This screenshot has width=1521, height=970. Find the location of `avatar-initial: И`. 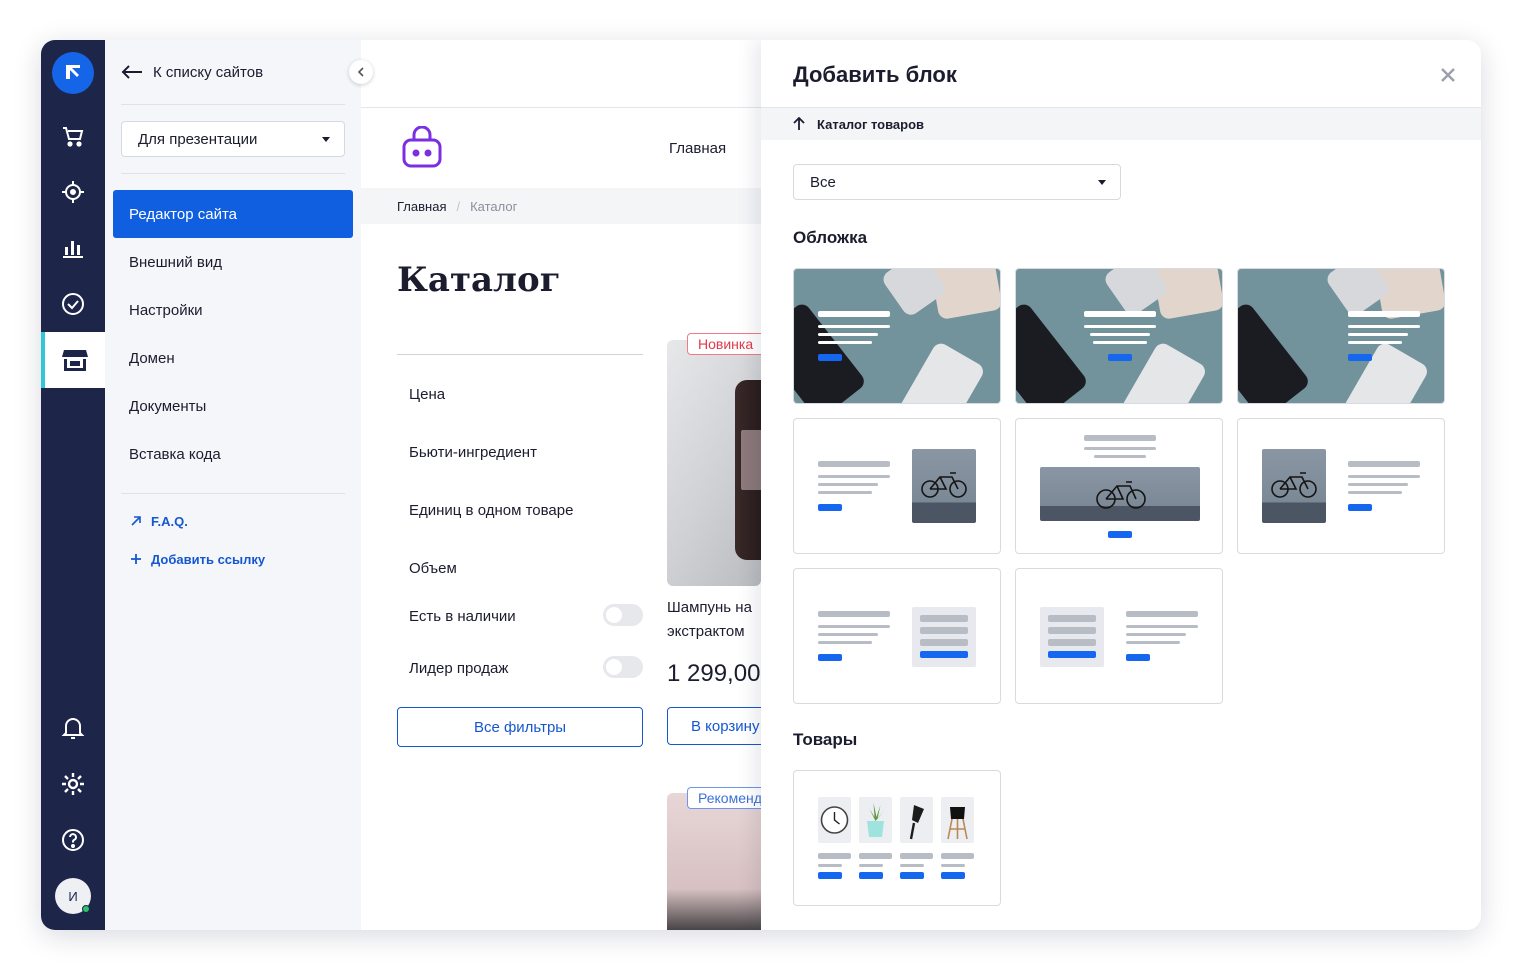

avatar-initial: И is located at coordinates (73, 896).